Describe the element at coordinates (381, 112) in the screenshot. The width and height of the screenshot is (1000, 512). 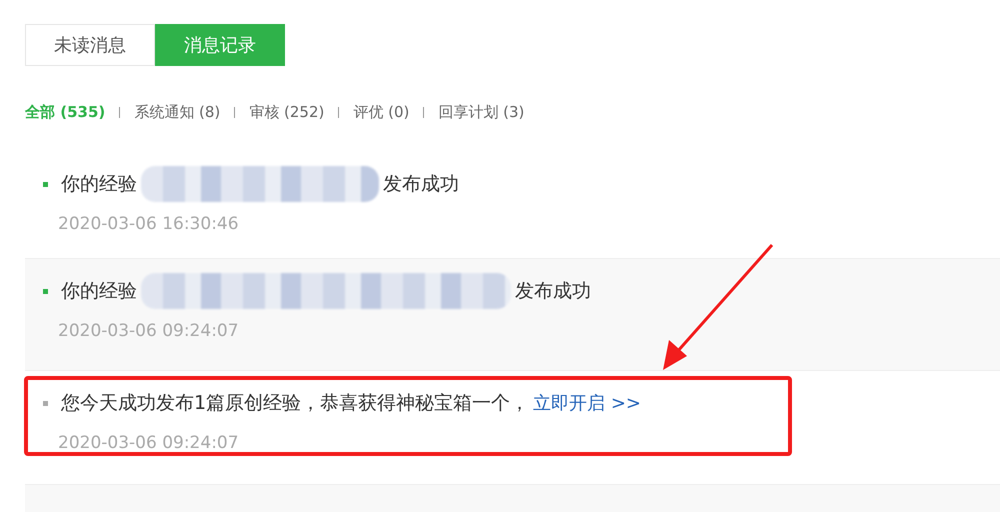
I see `filter-link: 评优 (0)` at that location.